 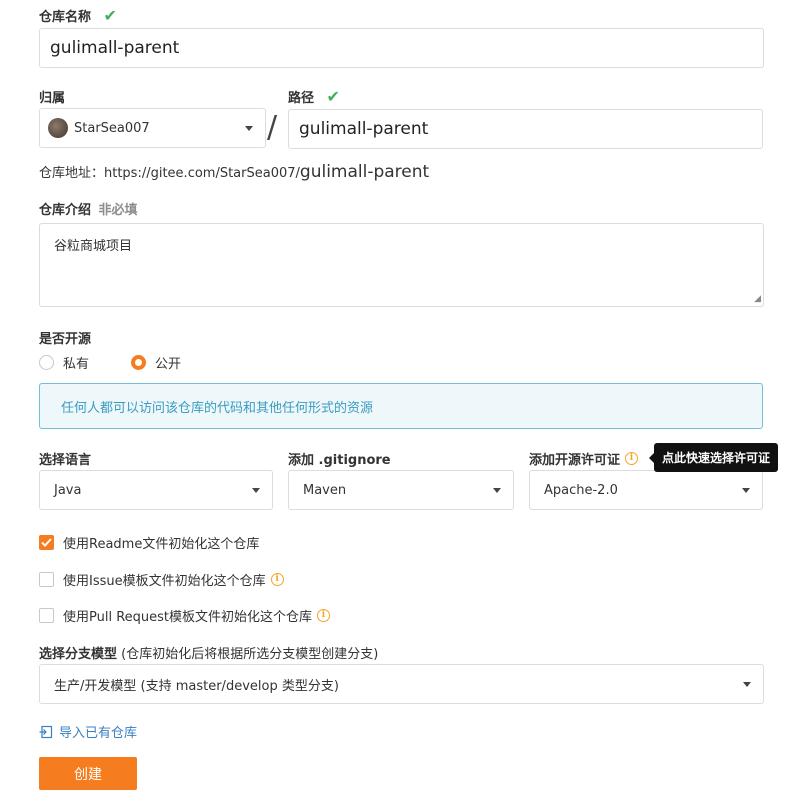 I want to click on language-label: 选择语言, so click(x=65, y=460).